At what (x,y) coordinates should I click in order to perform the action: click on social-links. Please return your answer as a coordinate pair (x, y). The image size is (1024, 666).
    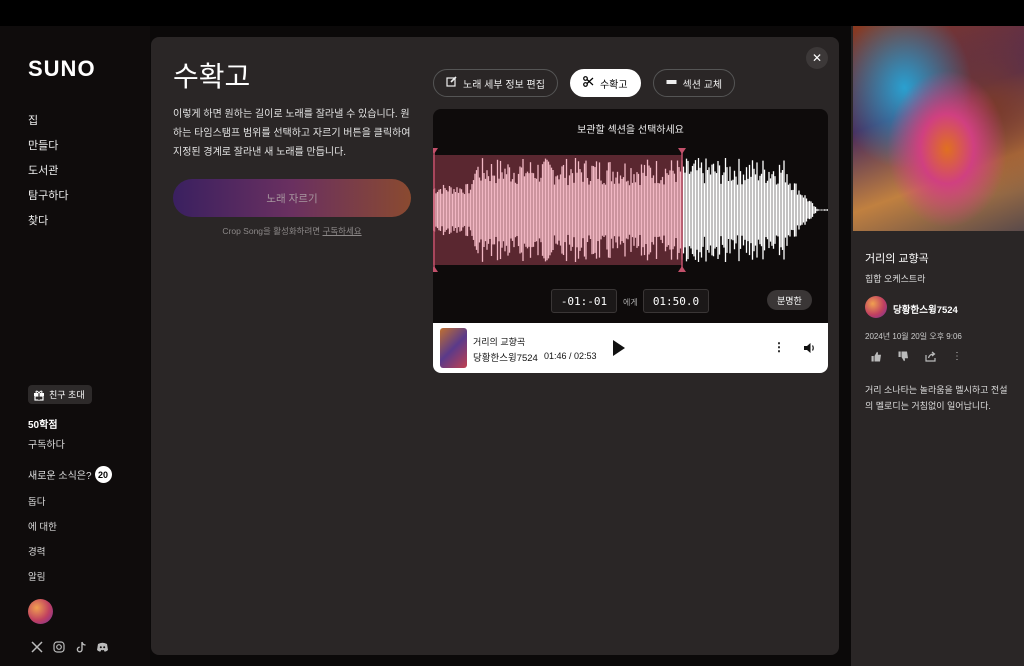
    Looking at the image, I should click on (69, 646).